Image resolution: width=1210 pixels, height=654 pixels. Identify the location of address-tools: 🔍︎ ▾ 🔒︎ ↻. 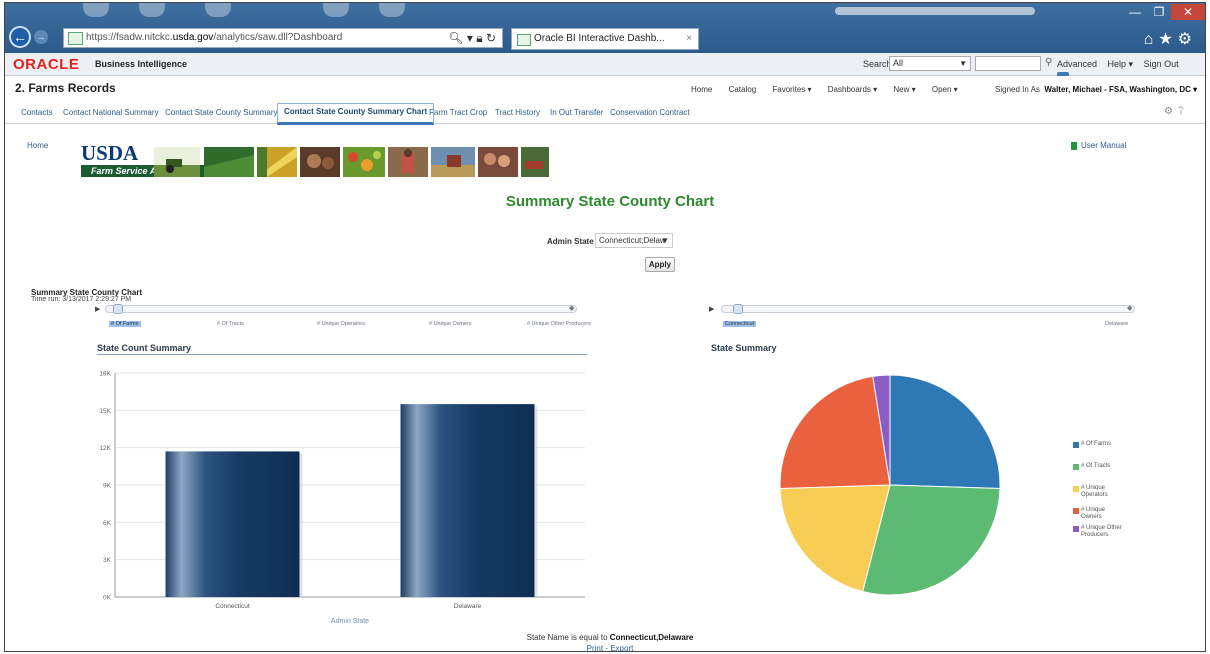
(472, 38).